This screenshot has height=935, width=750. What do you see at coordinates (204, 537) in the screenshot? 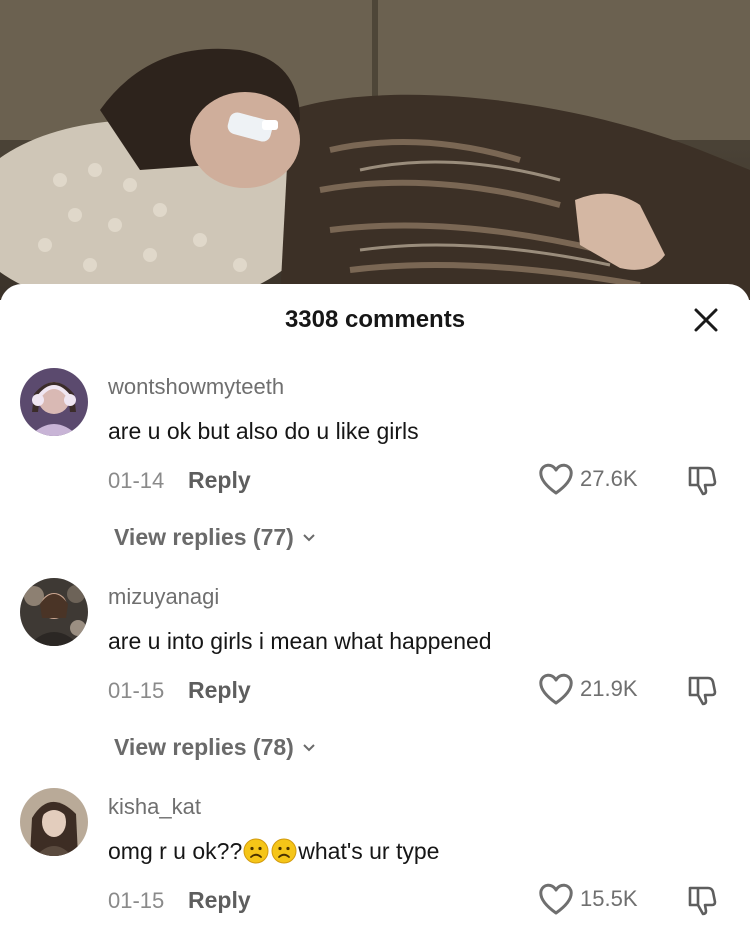
I see `view-replies-label: View replies (77)` at bounding box center [204, 537].